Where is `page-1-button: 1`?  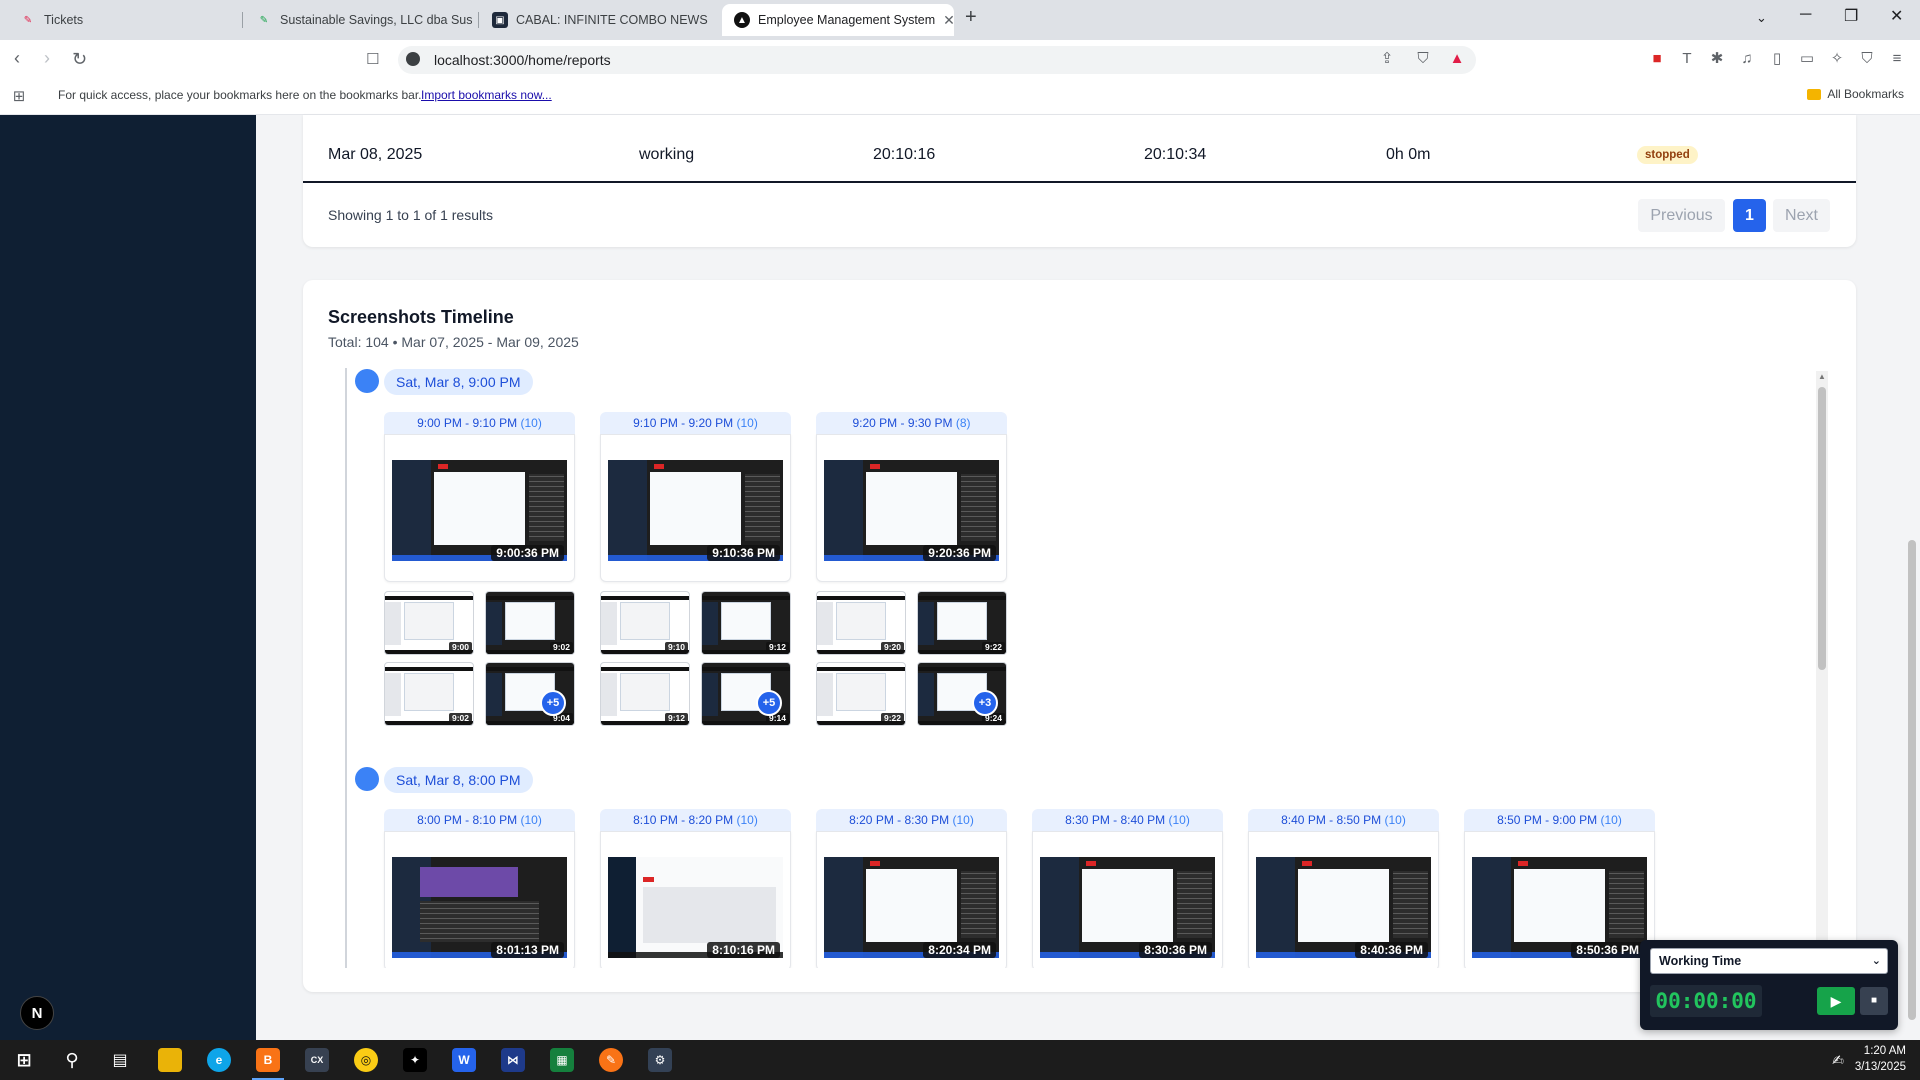
page-1-button: 1 is located at coordinates (1749, 215).